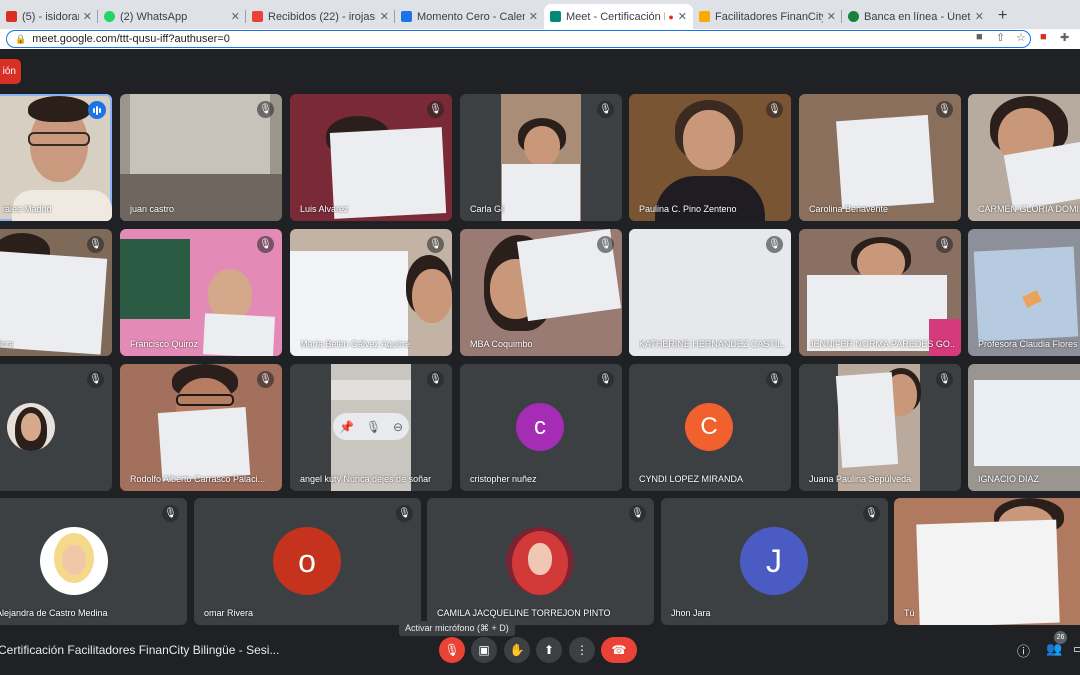 Image resolution: width=1080 pixels, height=675 pixels. What do you see at coordinates (1024, 427) in the screenshot?
I see `participant-tile: IGNACIO DIAZ` at bounding box center [1024, 427].